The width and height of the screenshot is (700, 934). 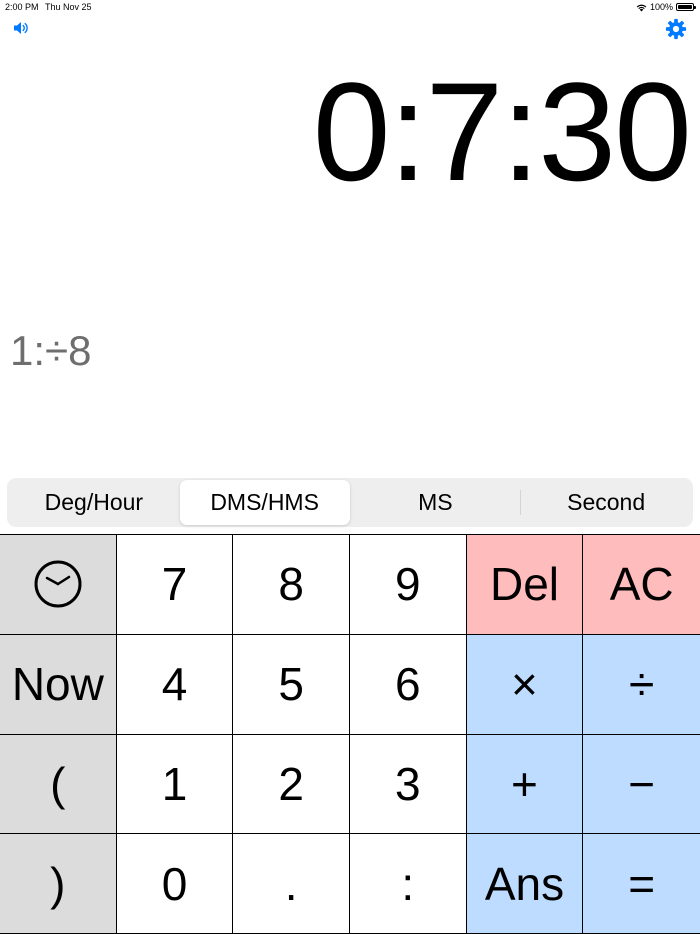 What do you see at coordinates (676, 29) in the screenshot?
I see `gear-icon` at bounding box center [676, 29].